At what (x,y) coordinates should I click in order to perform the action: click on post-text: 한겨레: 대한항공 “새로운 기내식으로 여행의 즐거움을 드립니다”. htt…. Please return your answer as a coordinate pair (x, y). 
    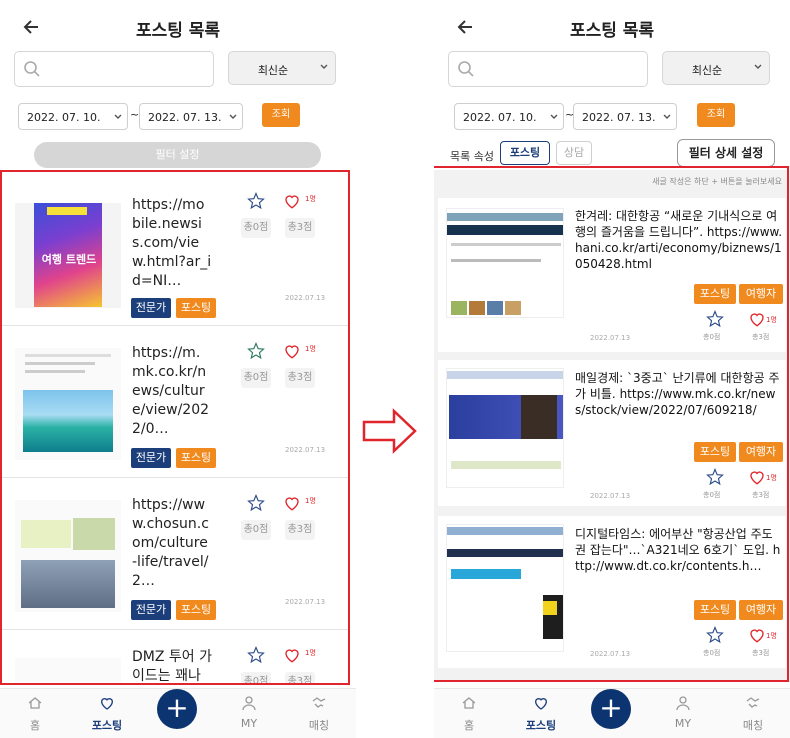
    Looking at the image, I should click on (679, 240).